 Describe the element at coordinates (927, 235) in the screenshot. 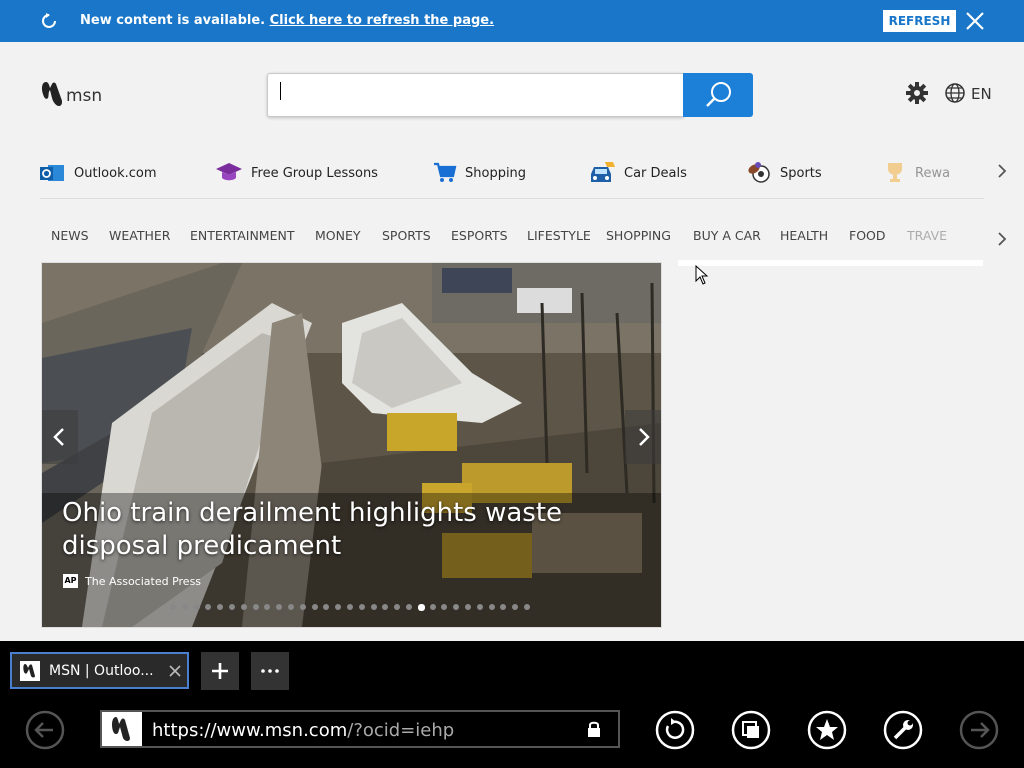

I see `nav-travel: TRAVE` at that location.